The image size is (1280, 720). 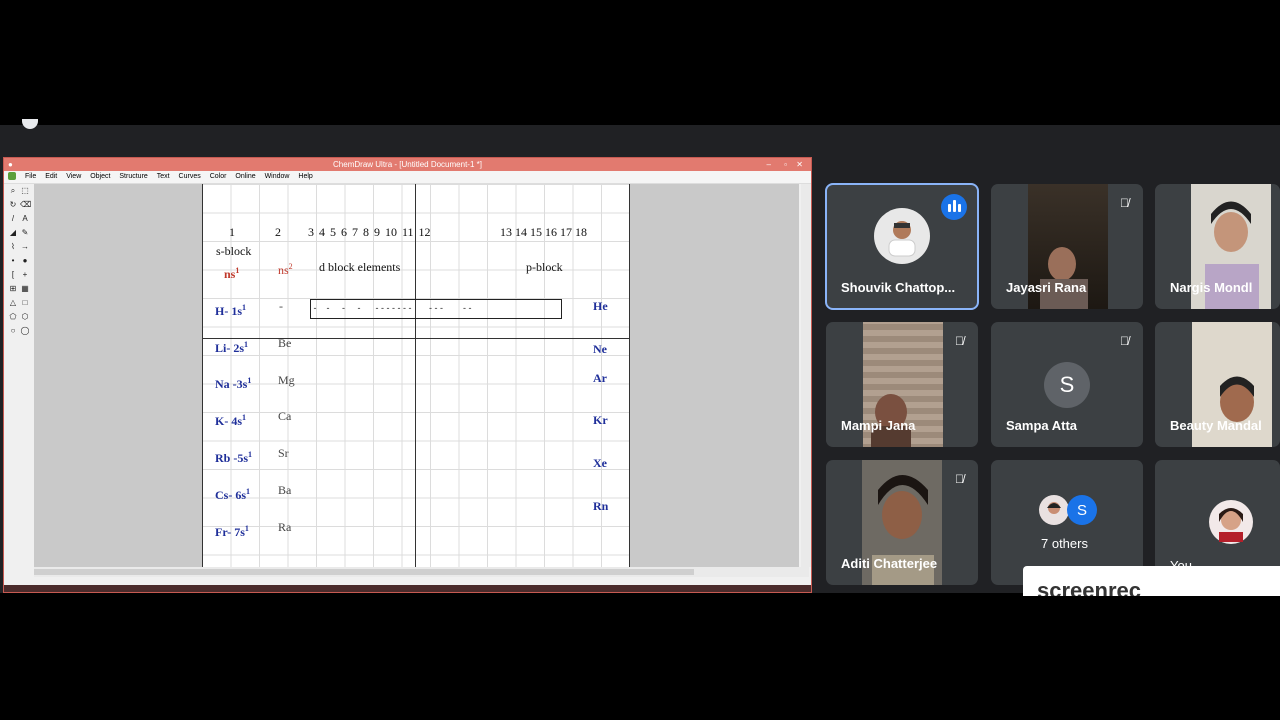 I want to click on ns1-label: ns1, so click(x=232, y=273).